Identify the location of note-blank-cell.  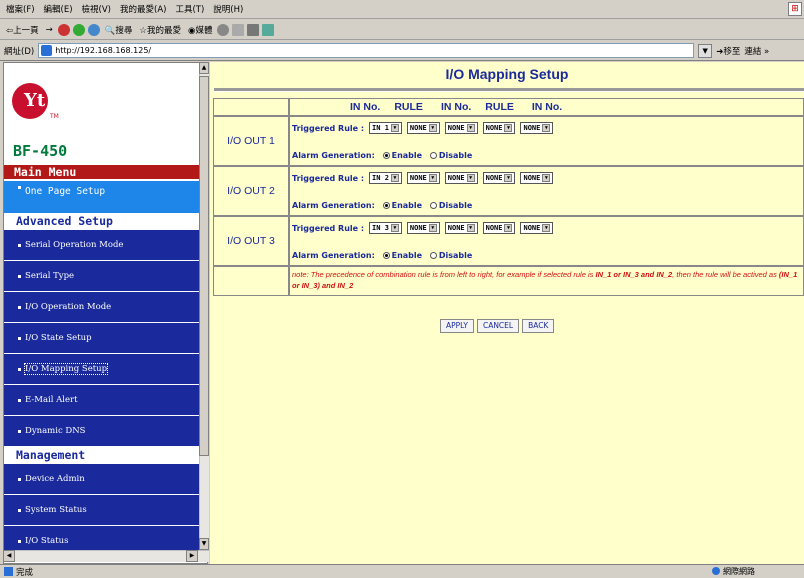
(251, 281).